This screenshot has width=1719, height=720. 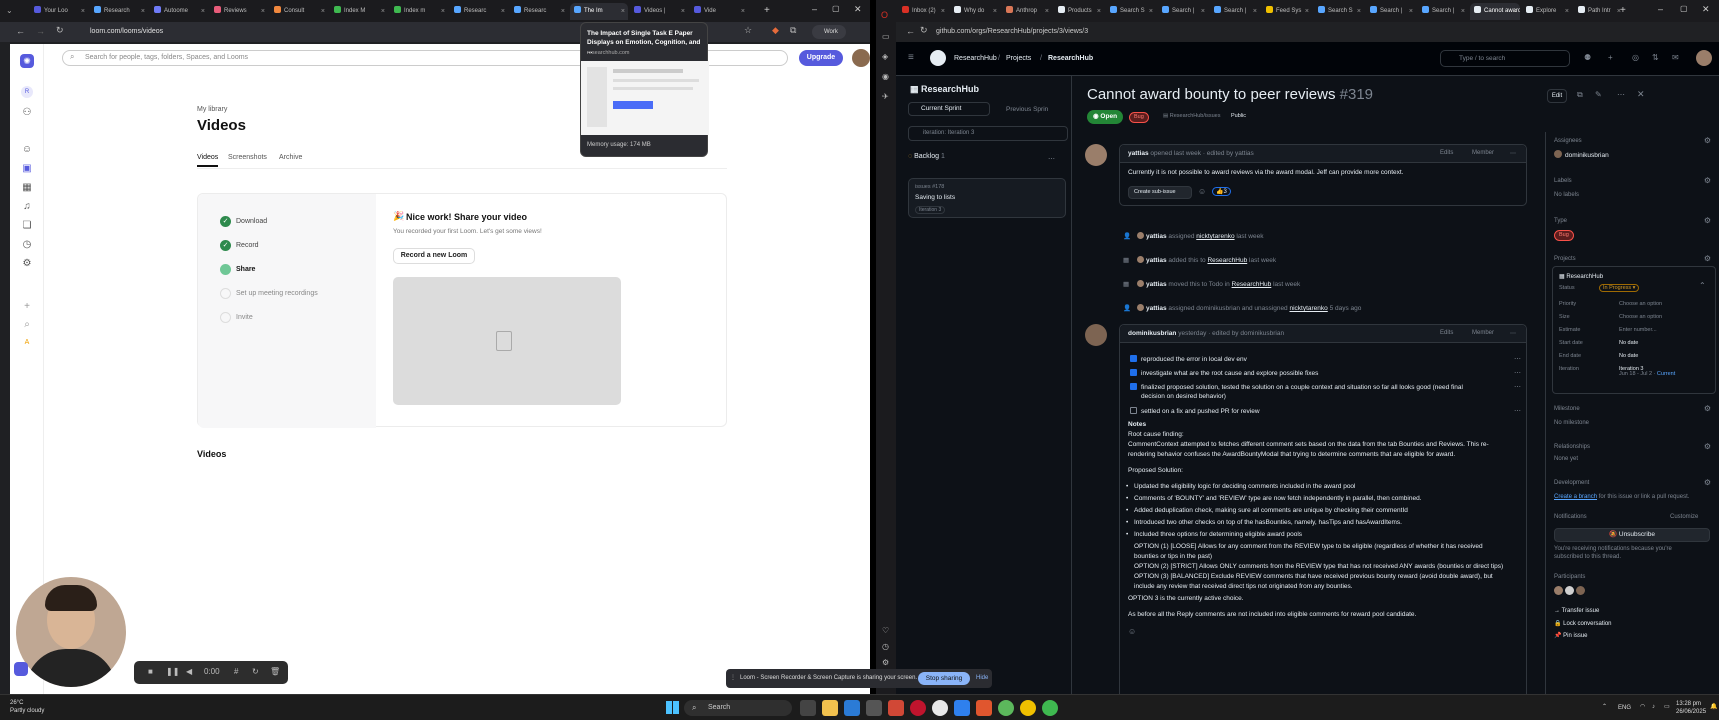 What do you see at coordinates (1707, 482) in the screenshot?
I see `development-gear-icon: ⚙` at bounding box center [1707, 482].